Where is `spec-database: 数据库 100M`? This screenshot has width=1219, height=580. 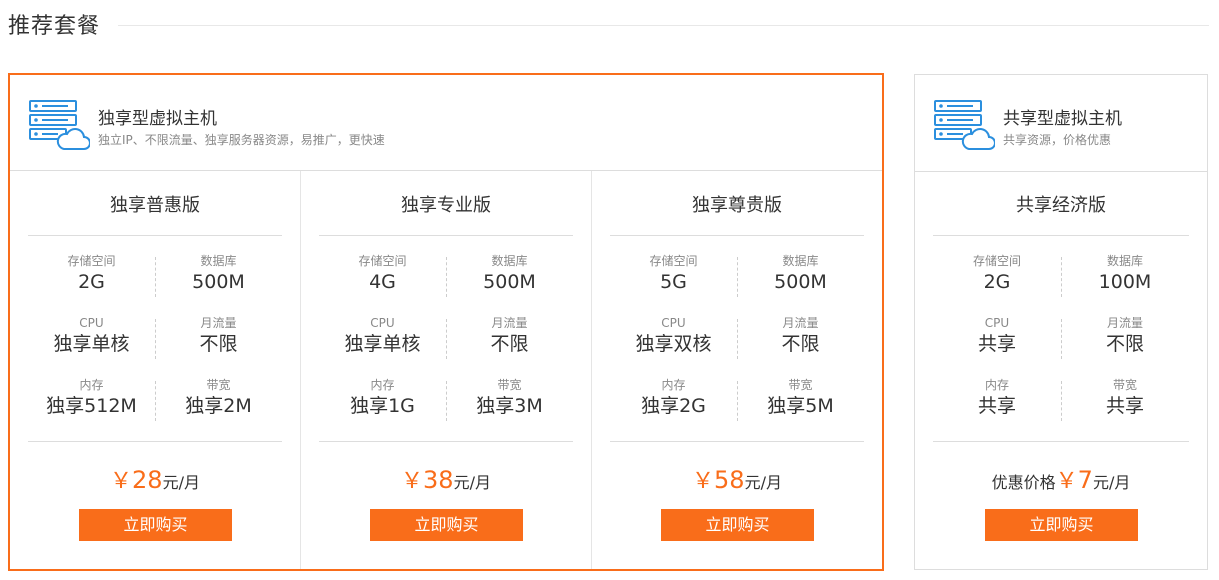 spec-database: 数据库 100M is located at coordinates (1125, 277).